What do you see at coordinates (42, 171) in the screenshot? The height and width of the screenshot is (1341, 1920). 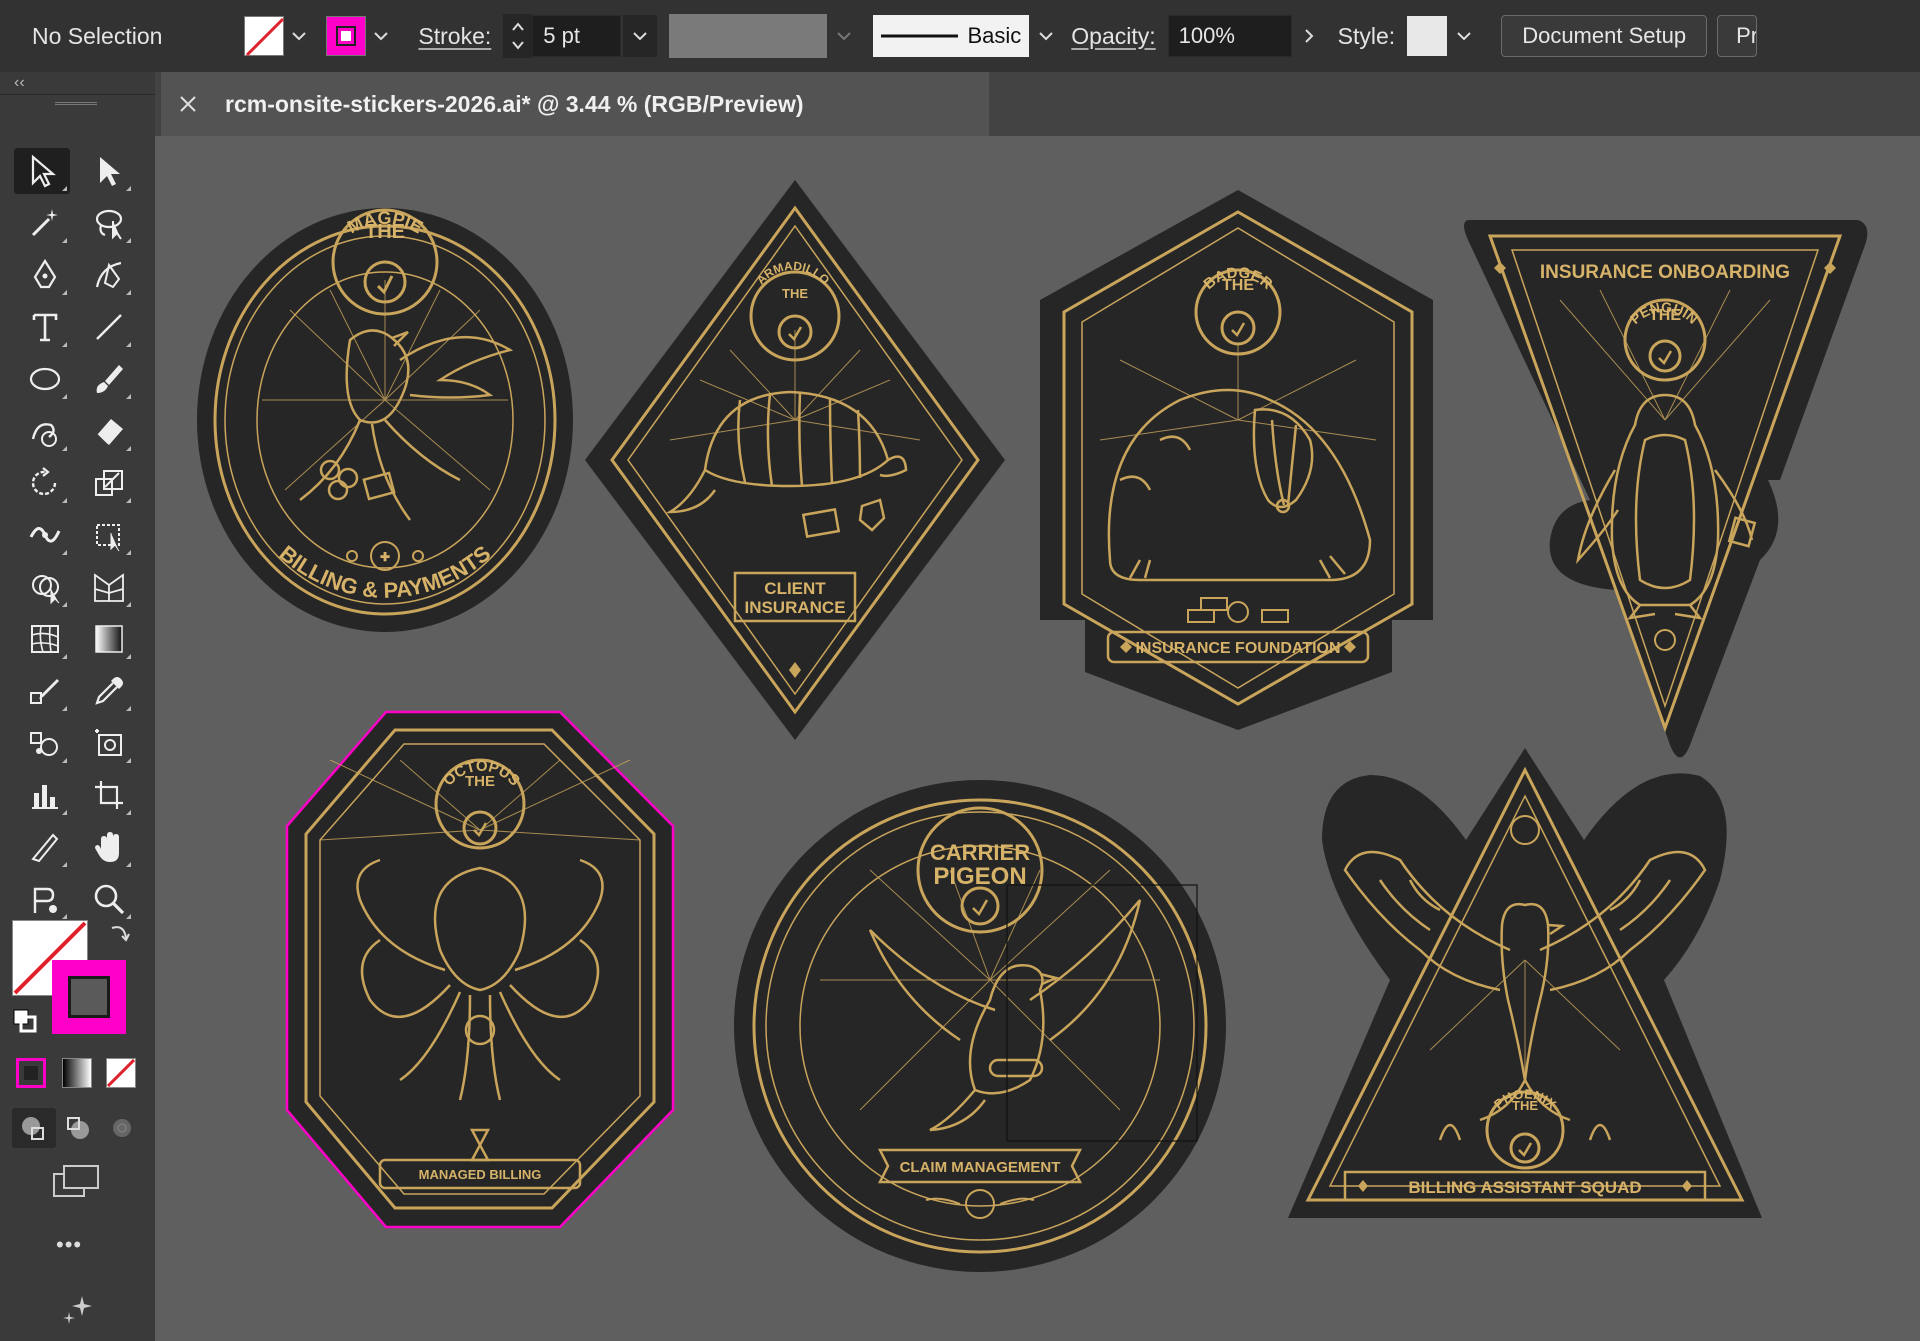 I see `selection-tool` at bounding box center [42, 171].